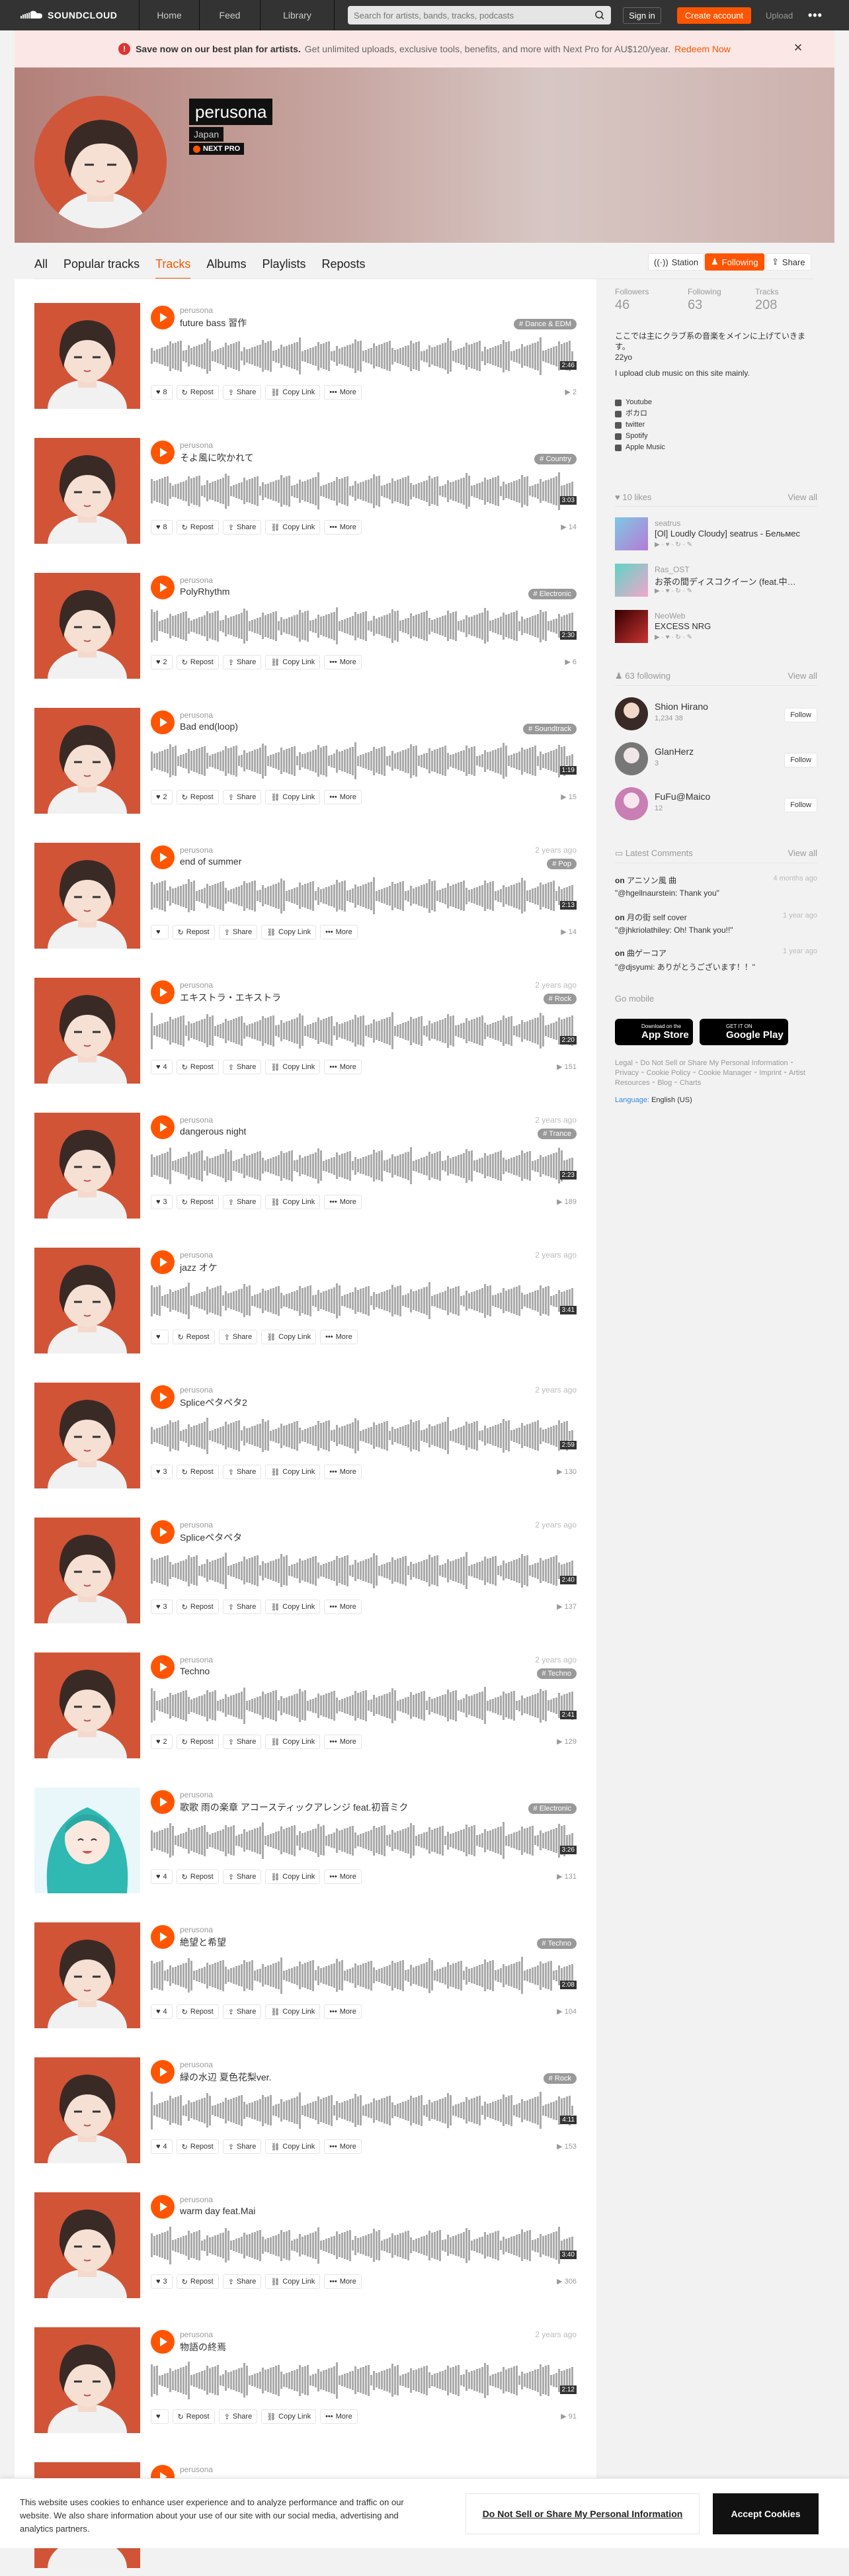  Describe the element at coordinates (162, 2146) in the screenshot. I see `like-button: ♥ 4` at that location.